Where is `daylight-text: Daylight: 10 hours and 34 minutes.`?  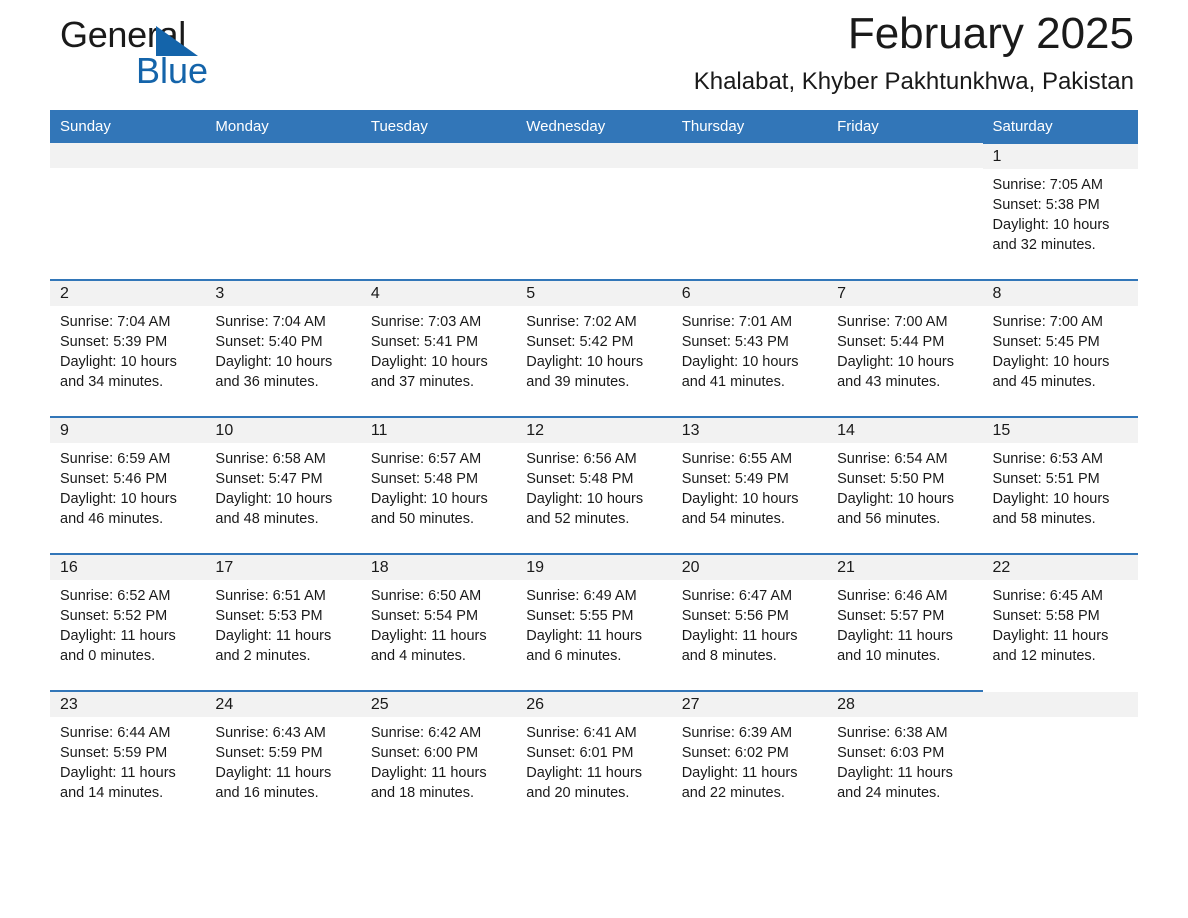 daylight-text: Daylight: 10 hours and 34 minutes. is located at coordinates (118, 372).